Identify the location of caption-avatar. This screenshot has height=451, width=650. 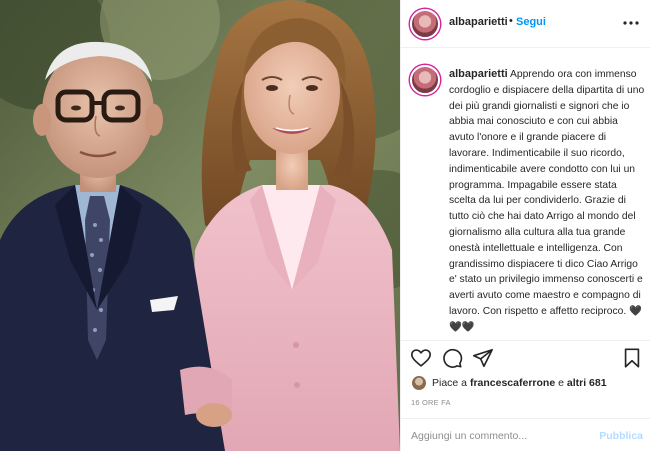
(425, 80).